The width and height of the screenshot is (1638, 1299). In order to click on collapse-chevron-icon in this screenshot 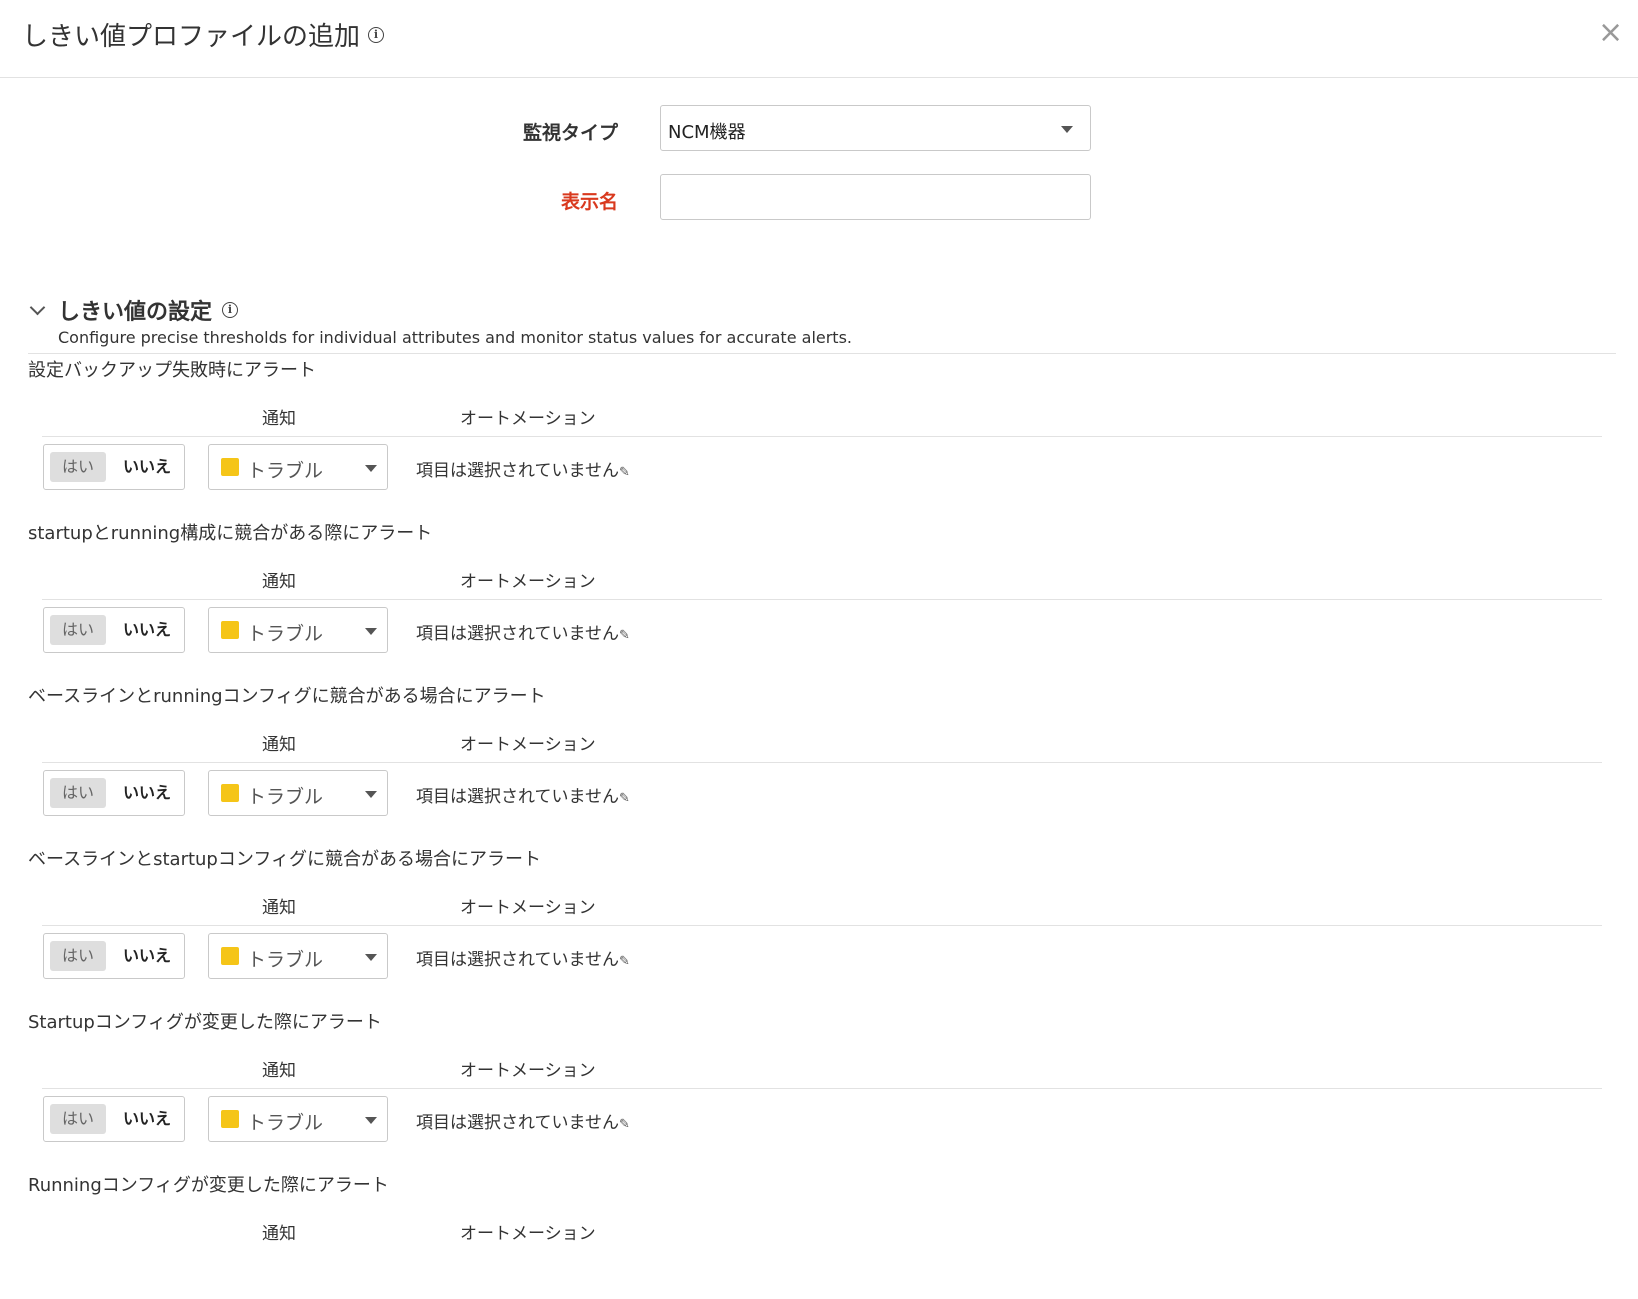, I will do `click(37, 307)`.